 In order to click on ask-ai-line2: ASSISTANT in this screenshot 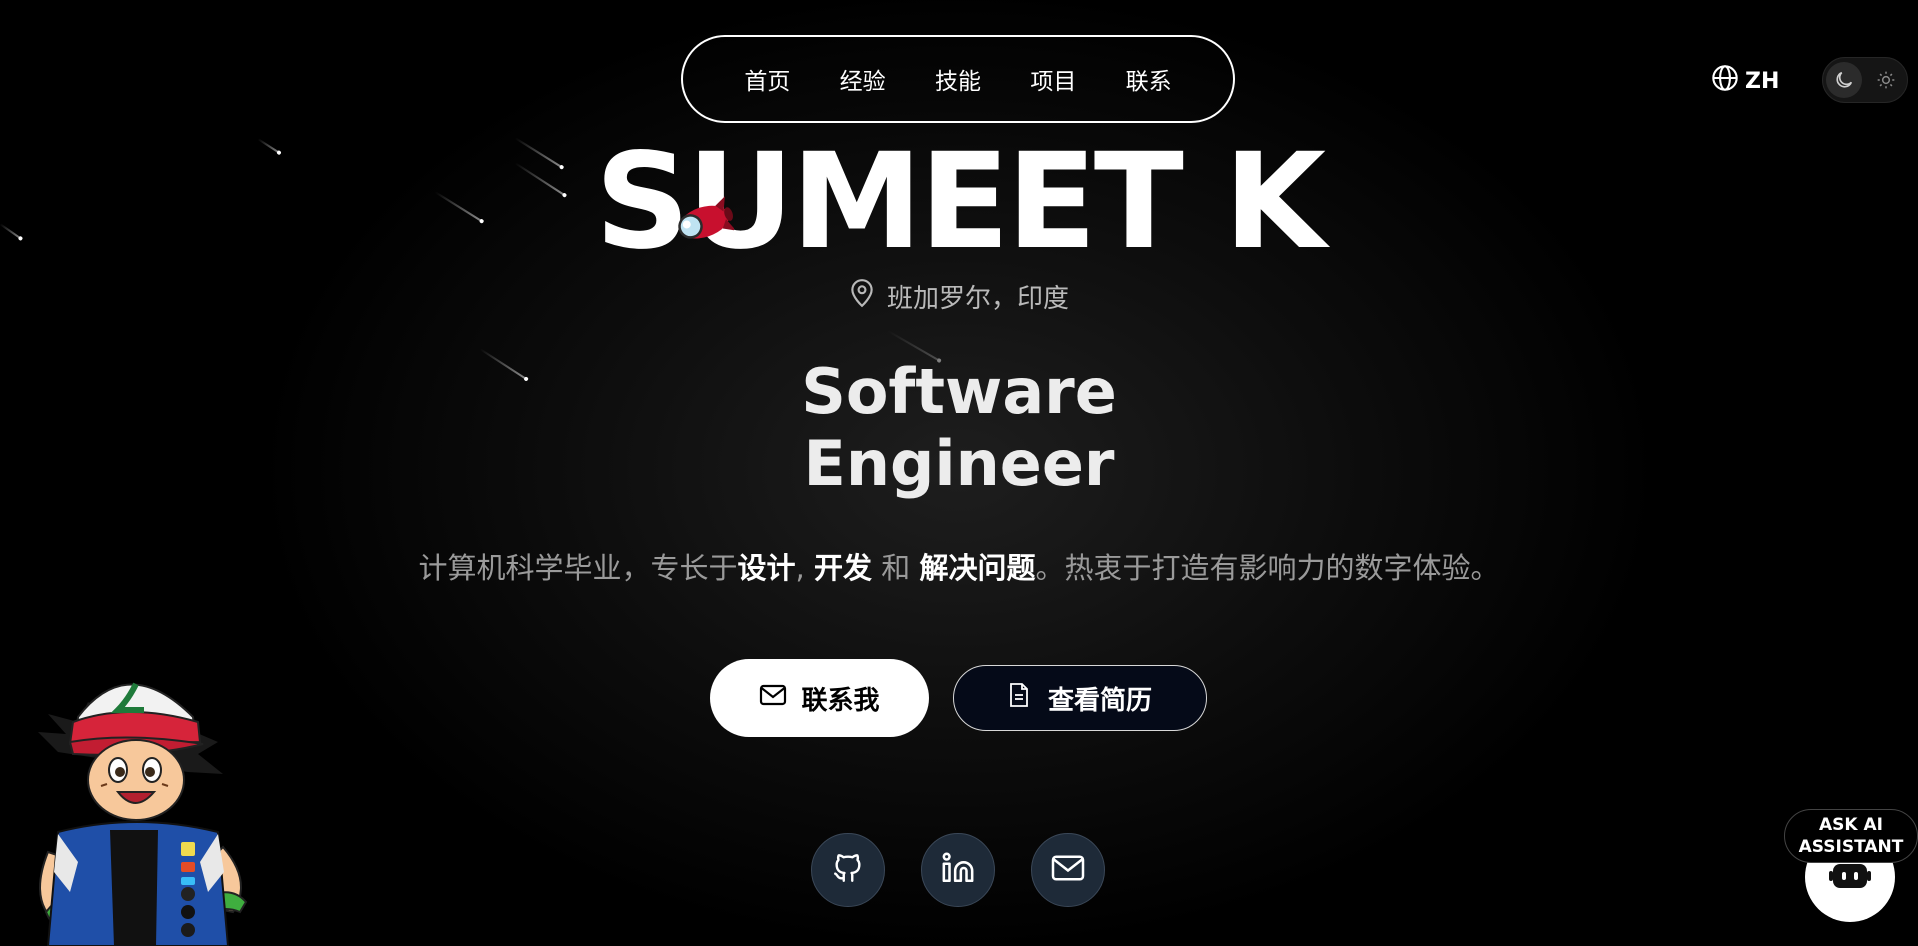, I will do `click(1851, 847)`.